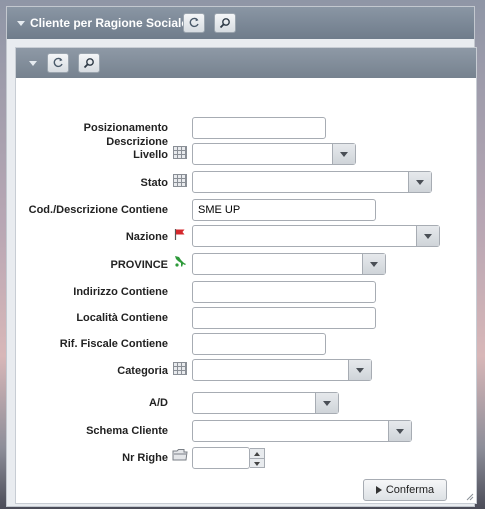  What do you see at coordinates (257, 463) in the screenshot?
I see `stepper-down-icon` at bounding box center [257, 463].